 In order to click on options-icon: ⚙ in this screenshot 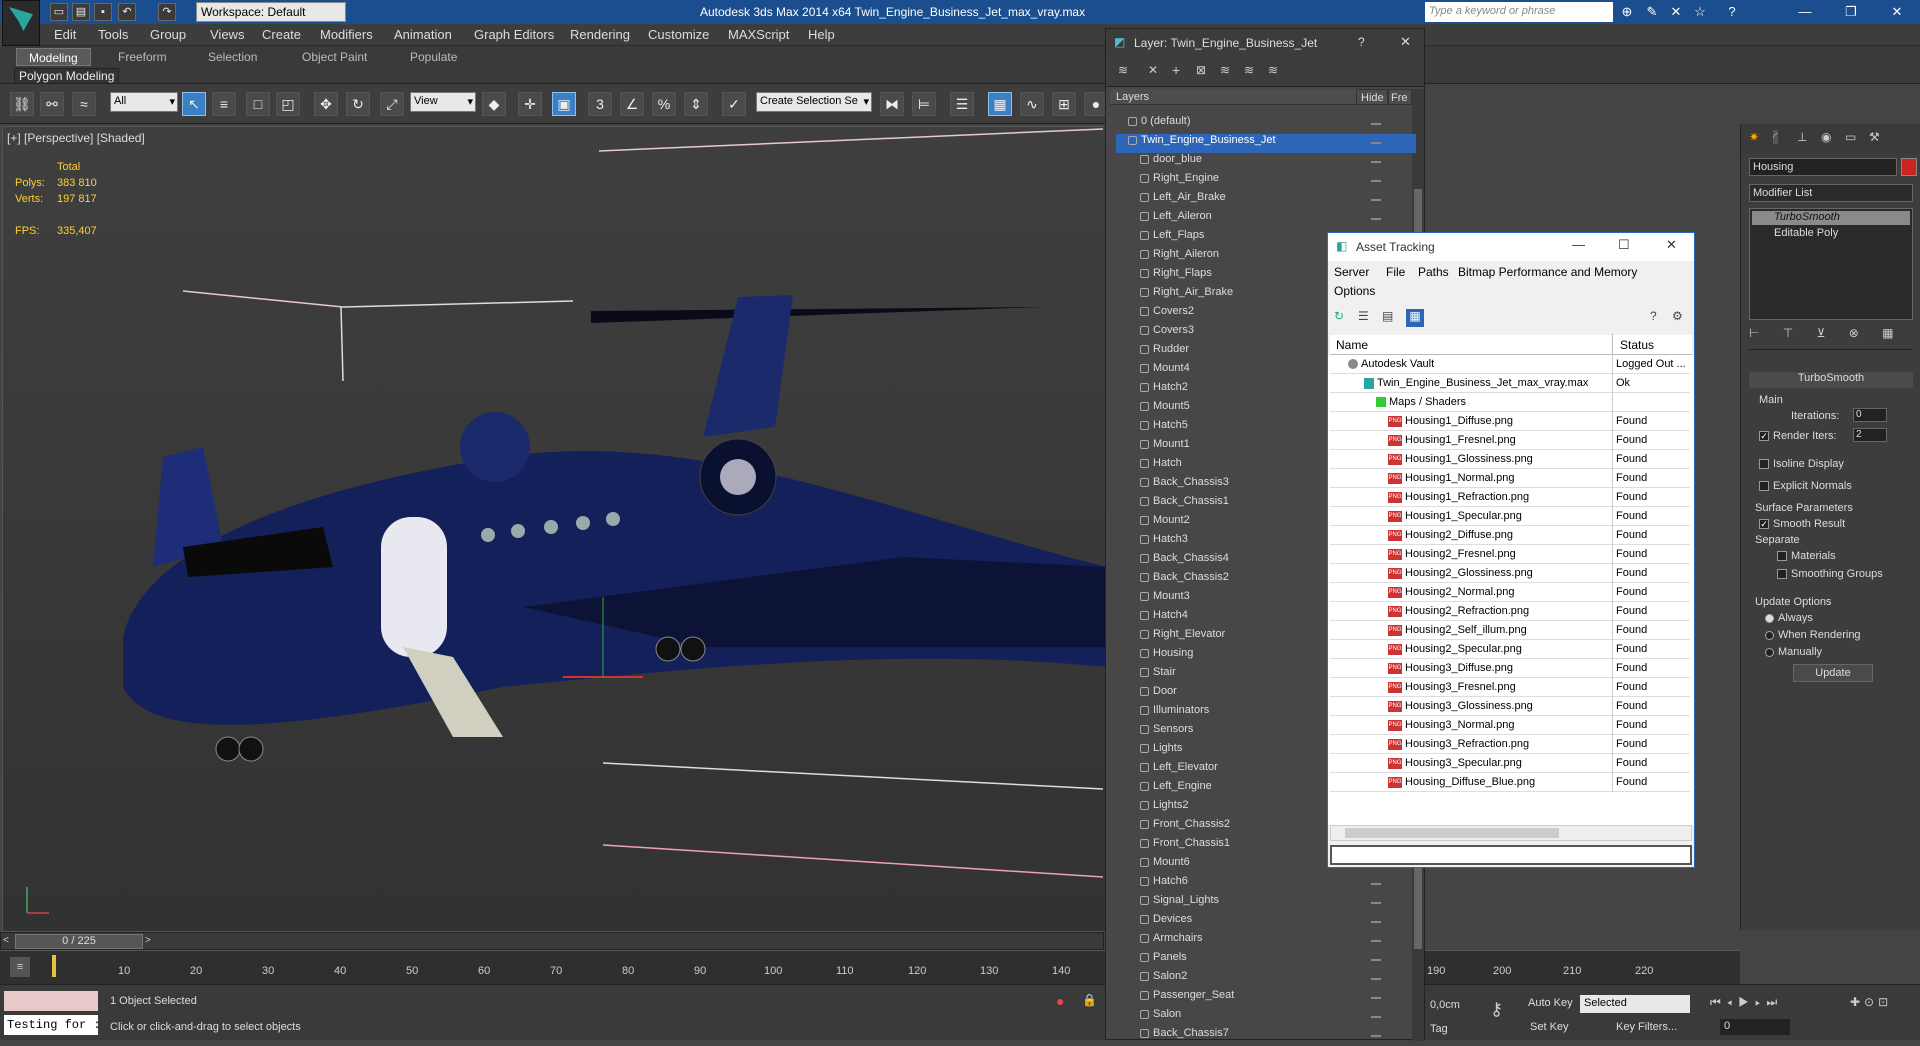, I will do `click(1677, 316)`.